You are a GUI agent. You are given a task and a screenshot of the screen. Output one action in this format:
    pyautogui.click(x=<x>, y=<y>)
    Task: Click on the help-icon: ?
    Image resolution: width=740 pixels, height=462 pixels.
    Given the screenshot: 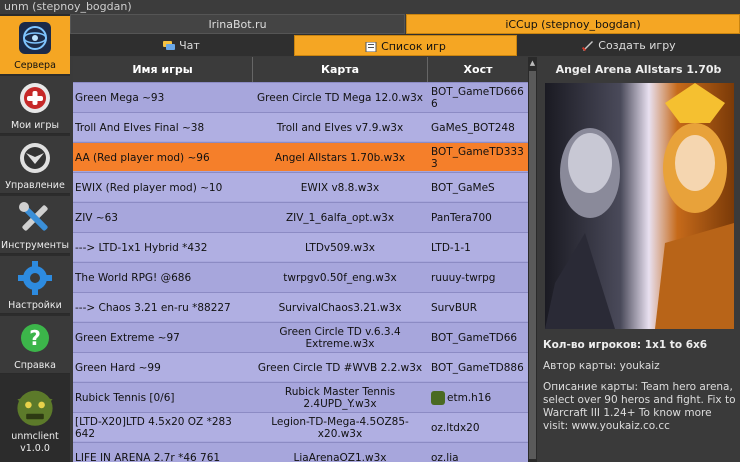 What is the action you would take?
    pyautogui.click(x=35, y=338)
    